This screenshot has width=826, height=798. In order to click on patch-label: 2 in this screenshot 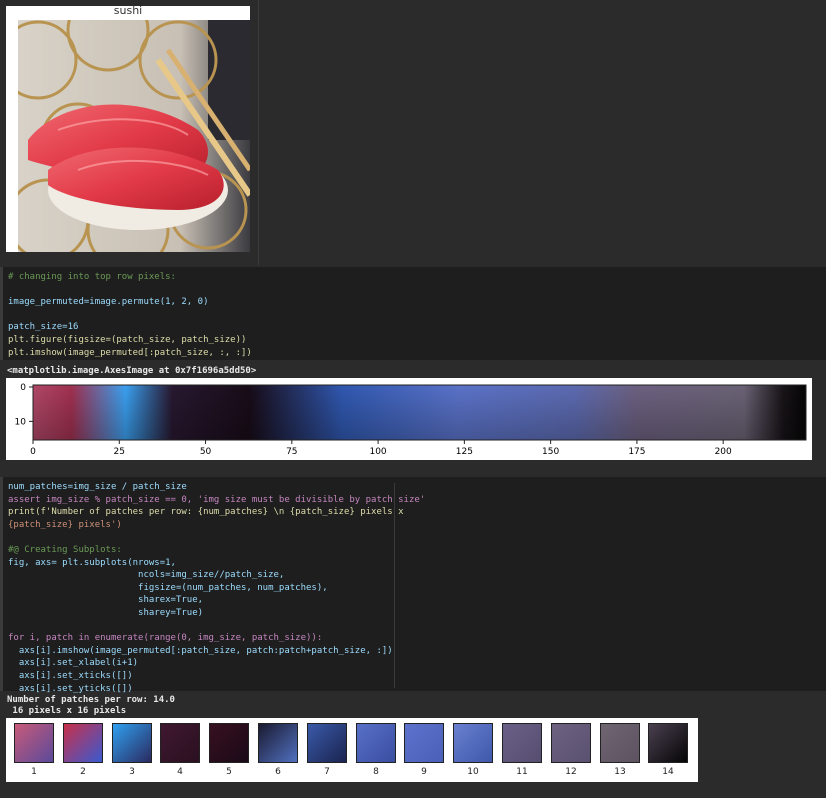, I will do `click(83, 772)`.